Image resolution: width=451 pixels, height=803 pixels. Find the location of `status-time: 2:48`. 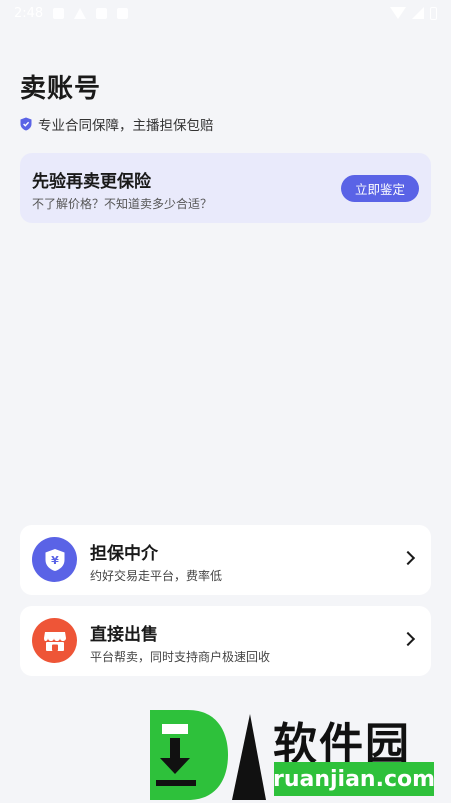

status-time: 2:48 is located at coordinates (29, 13).